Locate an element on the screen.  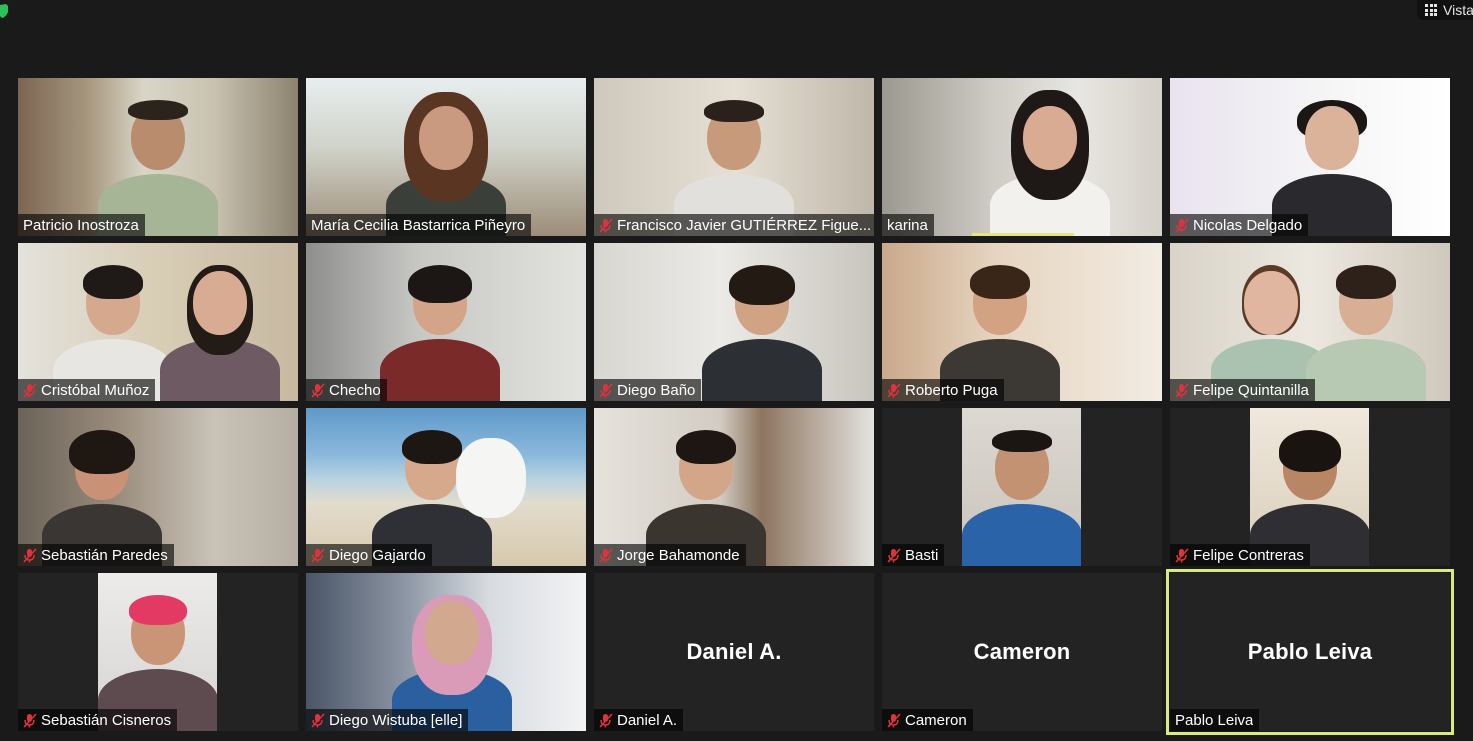
participant-tile: Basti is located at coordinates (1022, 487).